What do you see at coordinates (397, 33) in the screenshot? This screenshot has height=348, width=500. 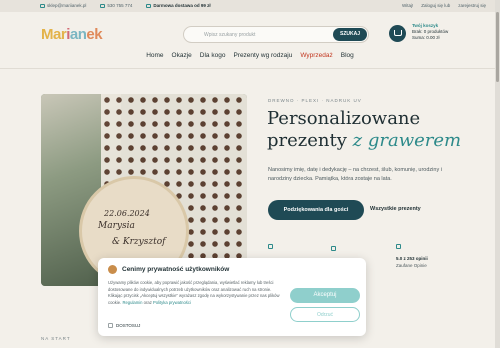 I see `cart-icon` at bounding box center [397, 33].